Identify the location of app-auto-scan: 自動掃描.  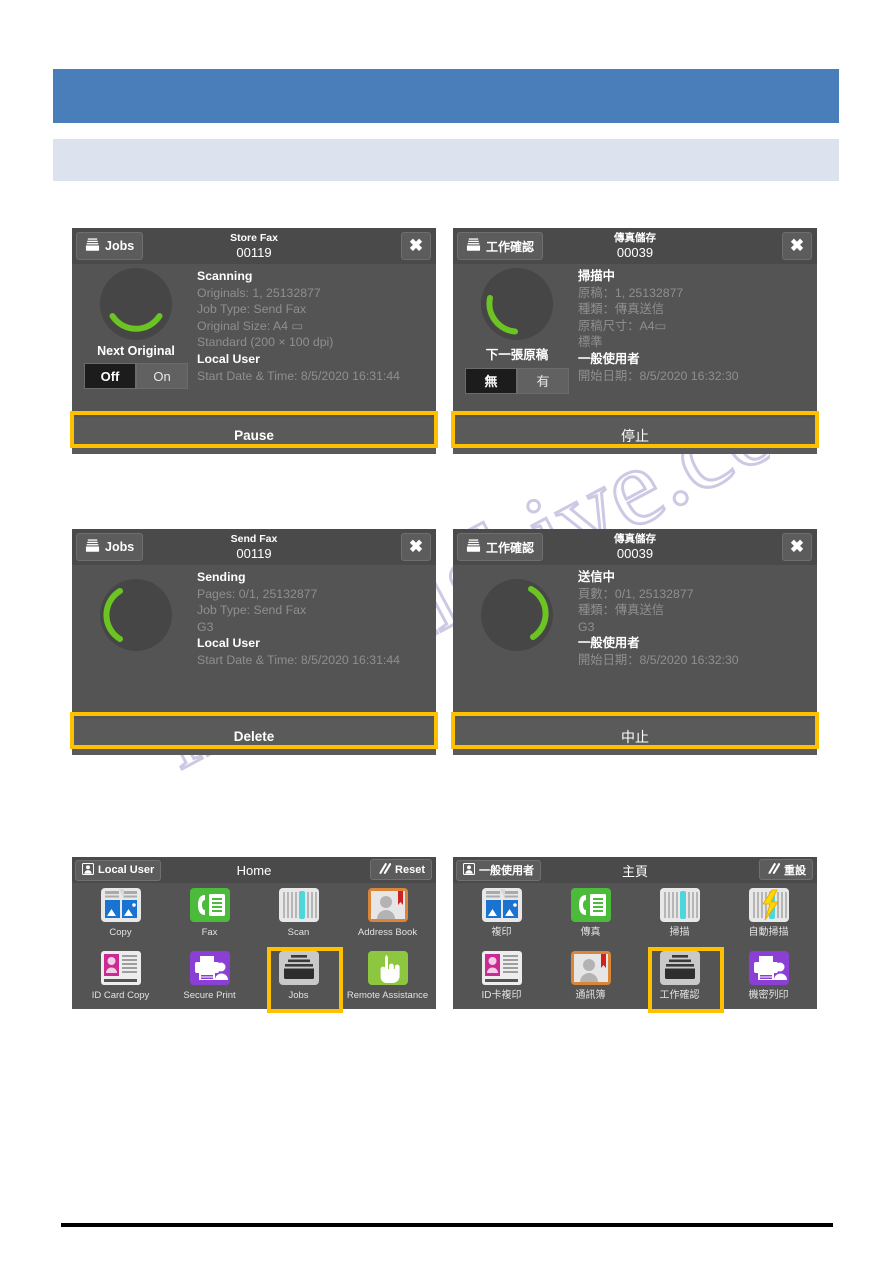
(768, 917).